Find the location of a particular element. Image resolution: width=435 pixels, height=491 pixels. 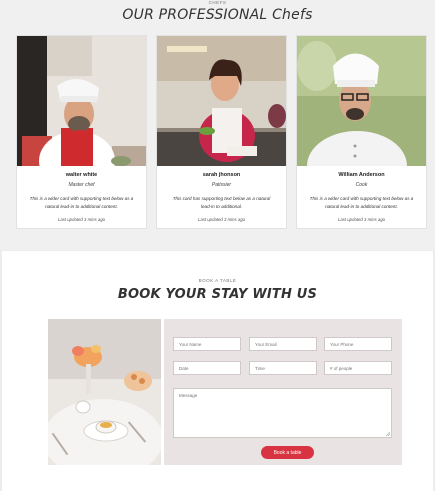

chef-role: Master chef is located at coordinates (81, 185).